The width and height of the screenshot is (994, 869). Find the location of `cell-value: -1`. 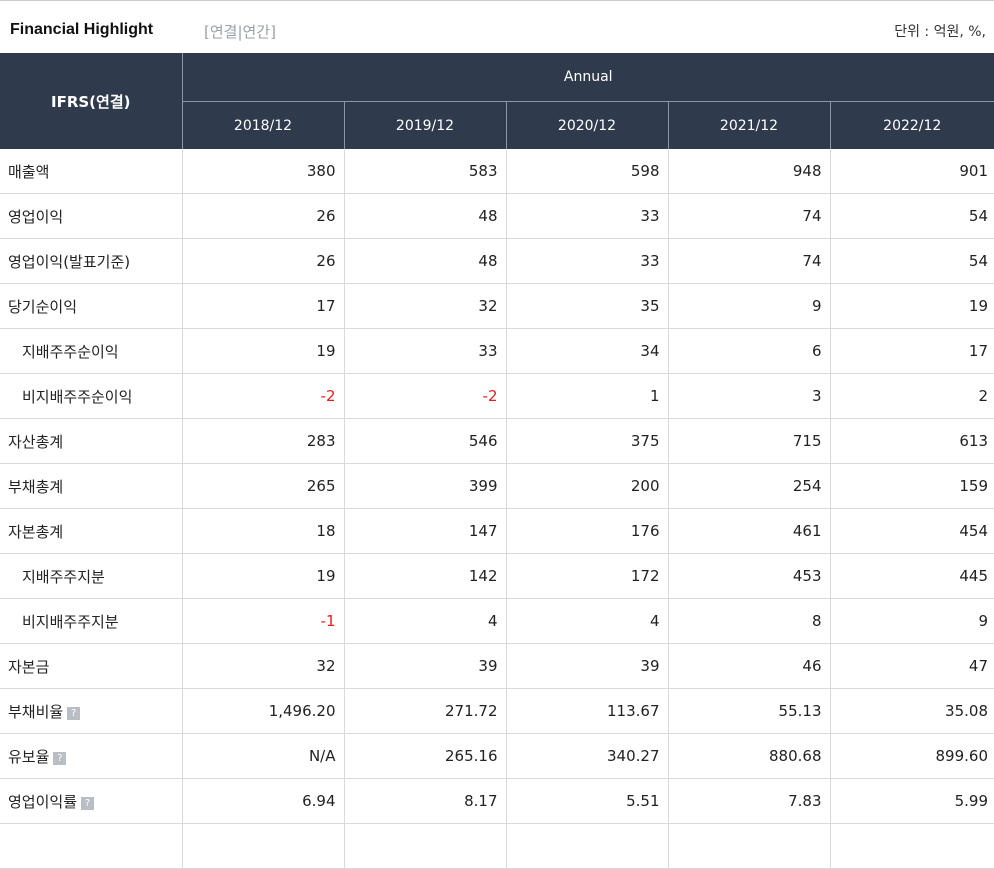

cell-value: -1 is located at coordinates (263, 621).